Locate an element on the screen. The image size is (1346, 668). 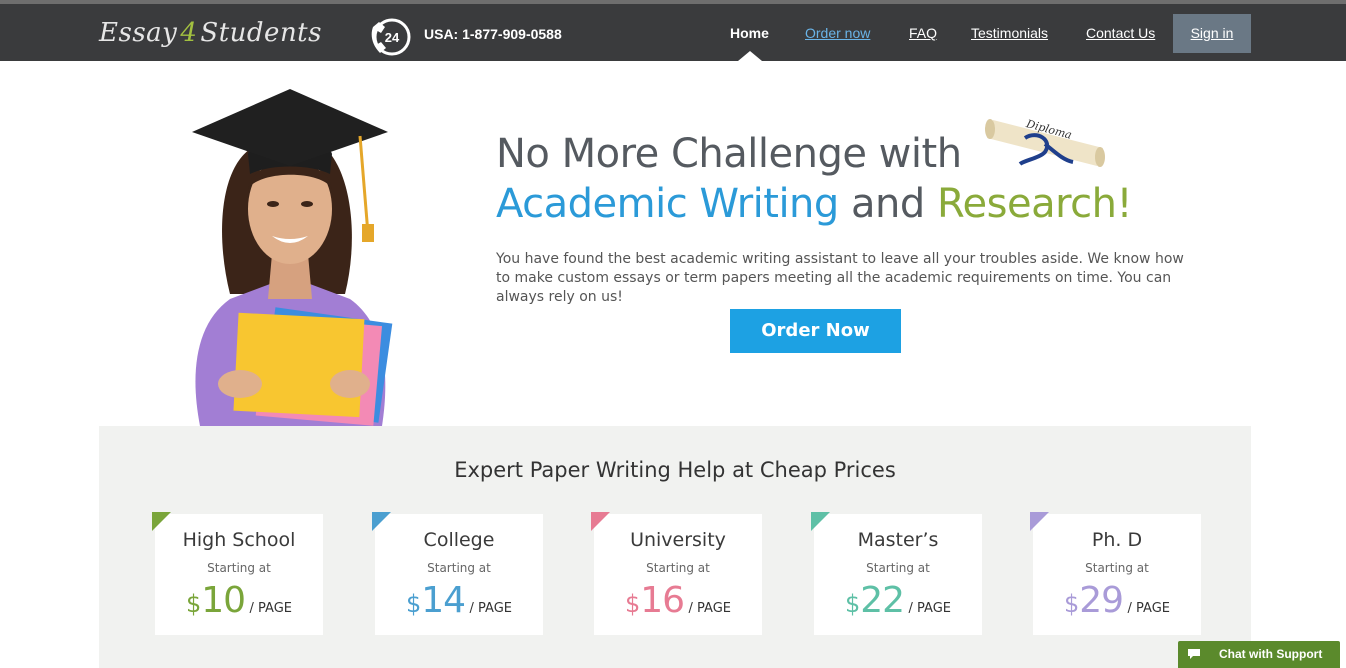
card-price: $14 / PAGE is located at coordinates (459, 600).